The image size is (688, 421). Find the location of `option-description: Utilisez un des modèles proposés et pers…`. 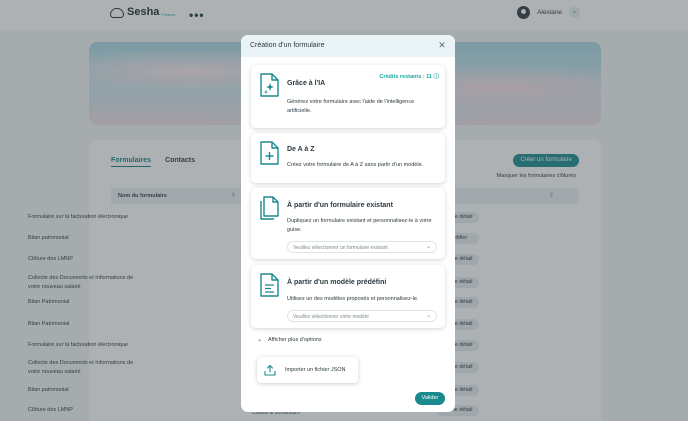

option-description: Utilisez un des modèles proposés et pers… is located at coordinates (353, 299).